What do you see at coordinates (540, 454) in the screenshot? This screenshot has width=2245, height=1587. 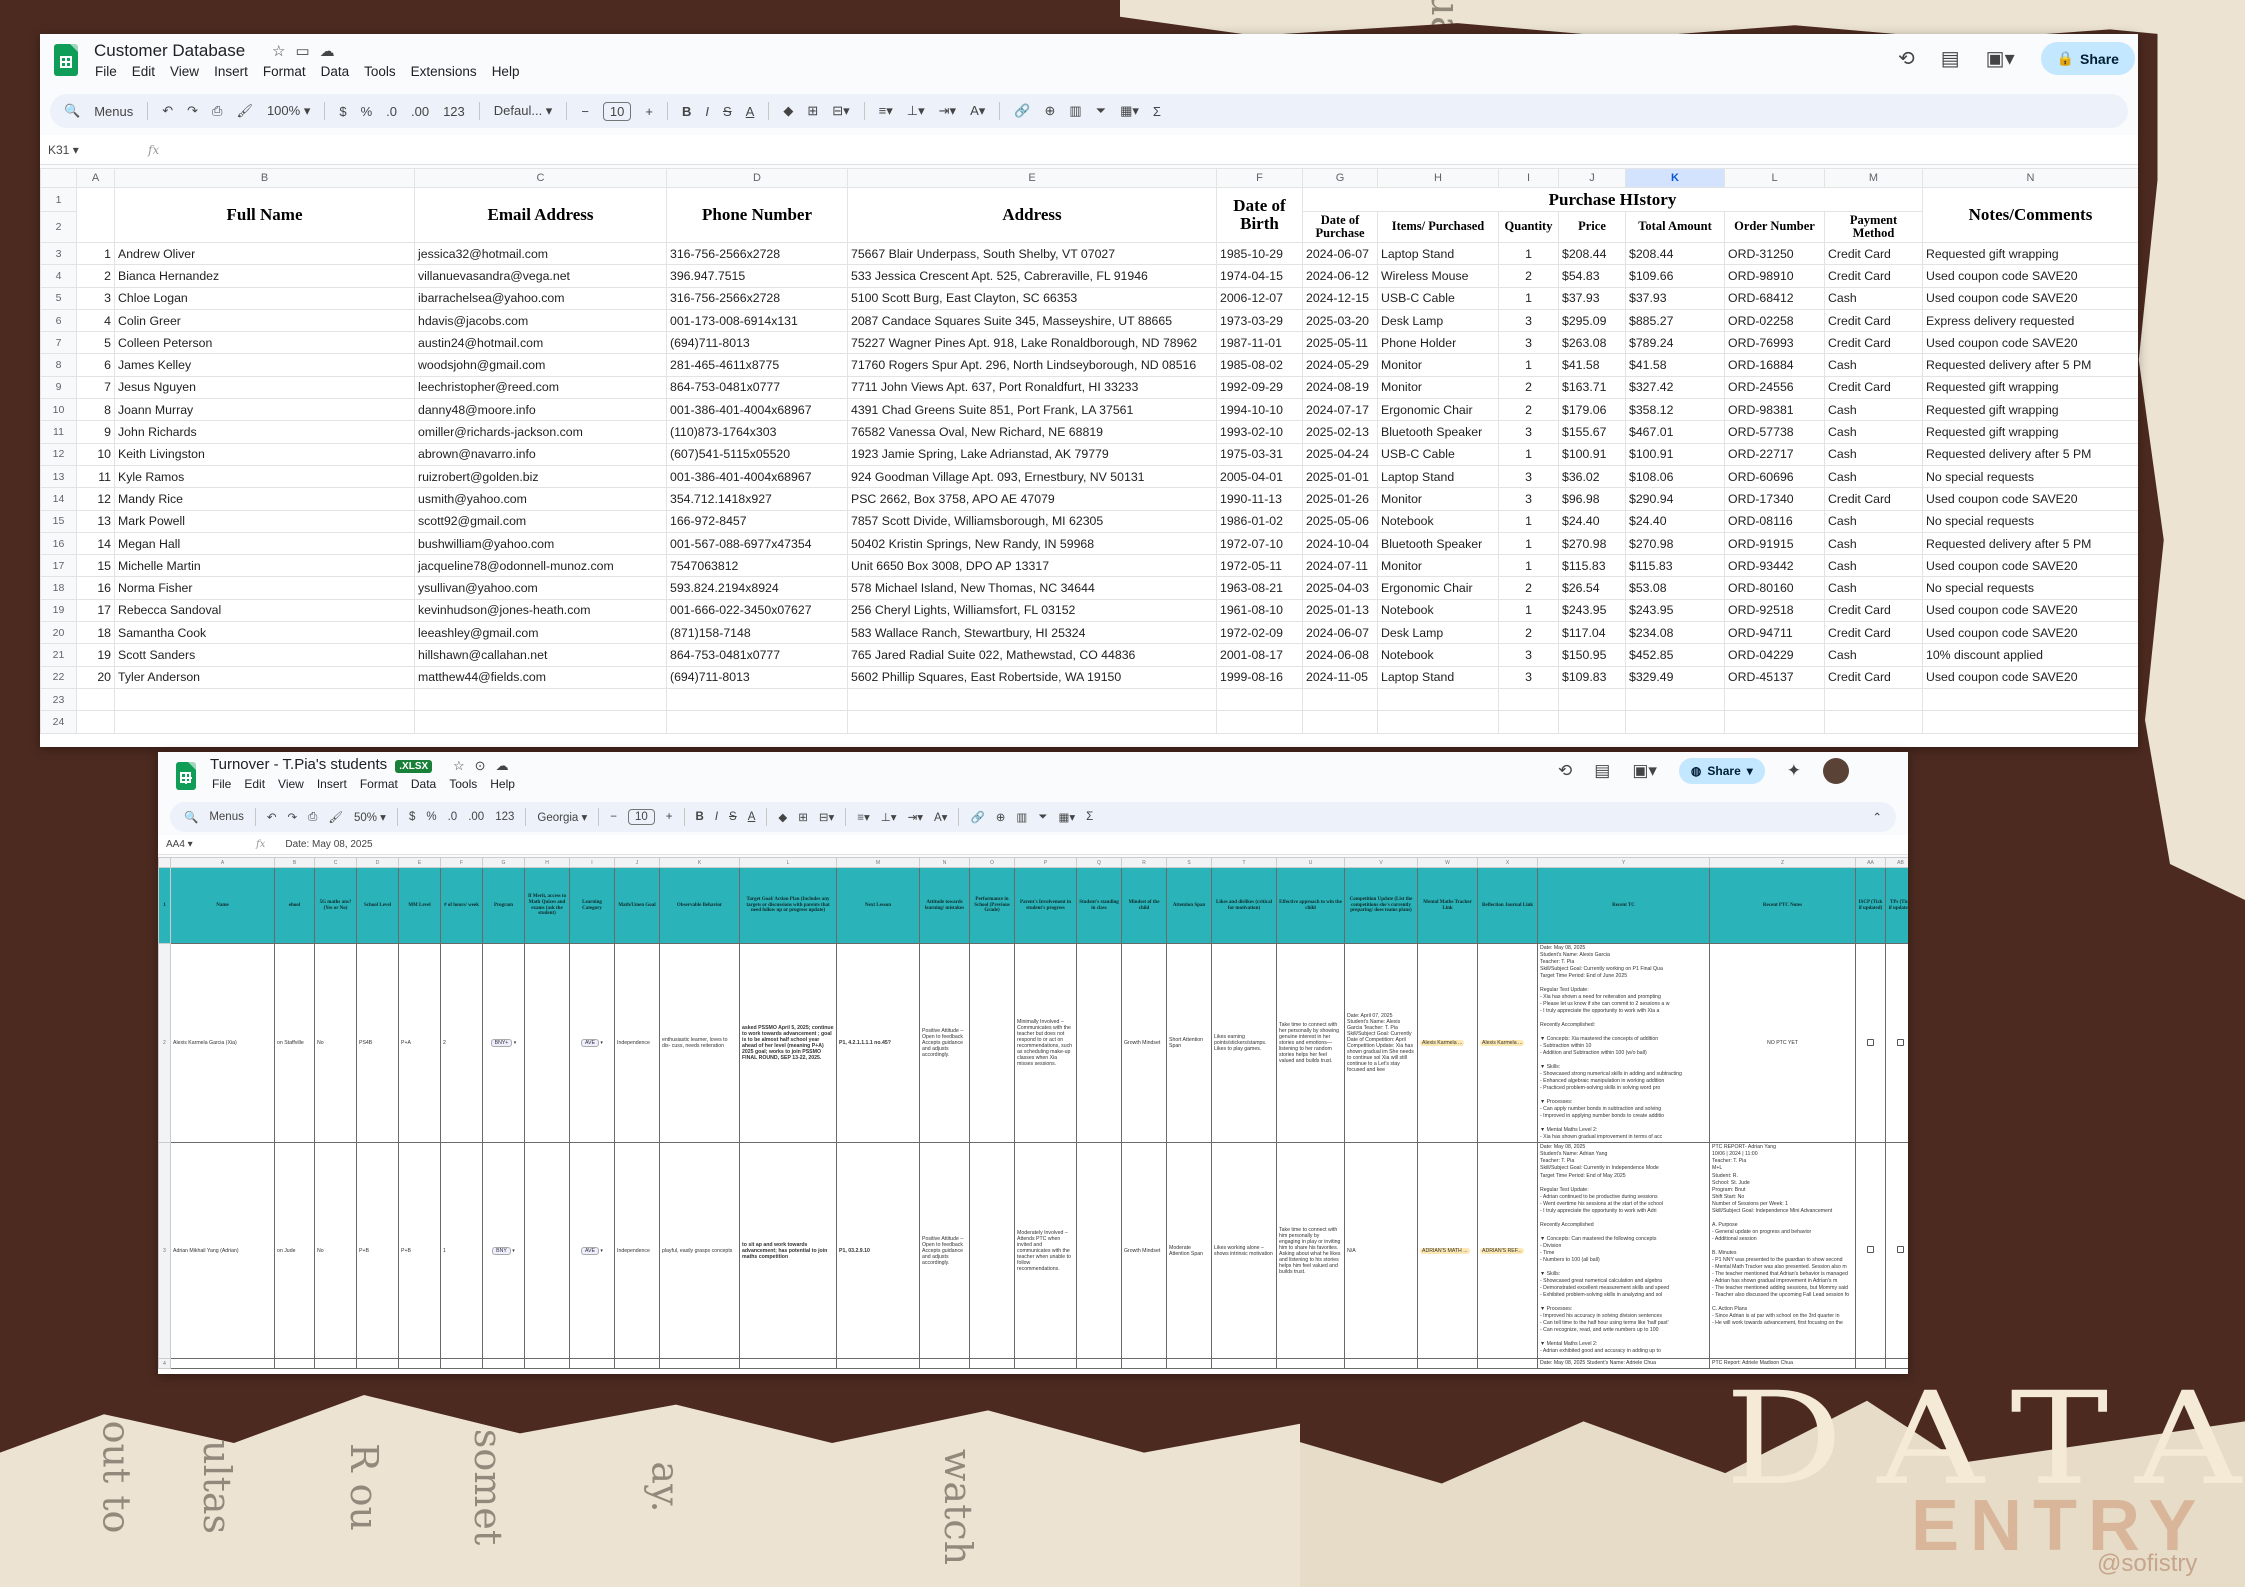 I see `cell-email: abrown@navarro.info` at bounding box center [540, 454].